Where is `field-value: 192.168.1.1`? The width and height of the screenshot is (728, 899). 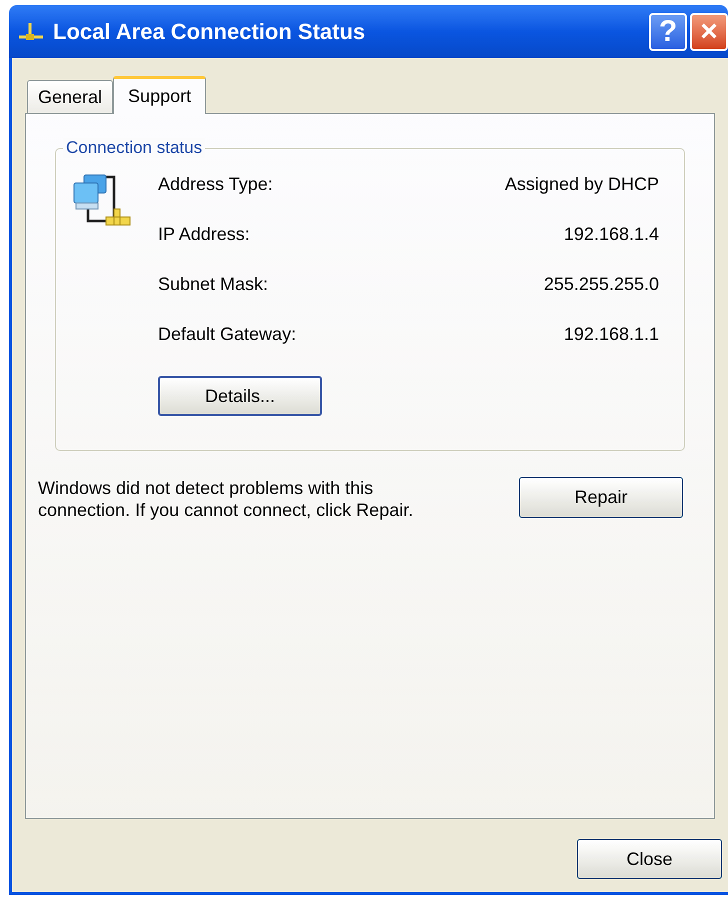 field-value: 192.168.1.1 is located at coordinates (611, 334).